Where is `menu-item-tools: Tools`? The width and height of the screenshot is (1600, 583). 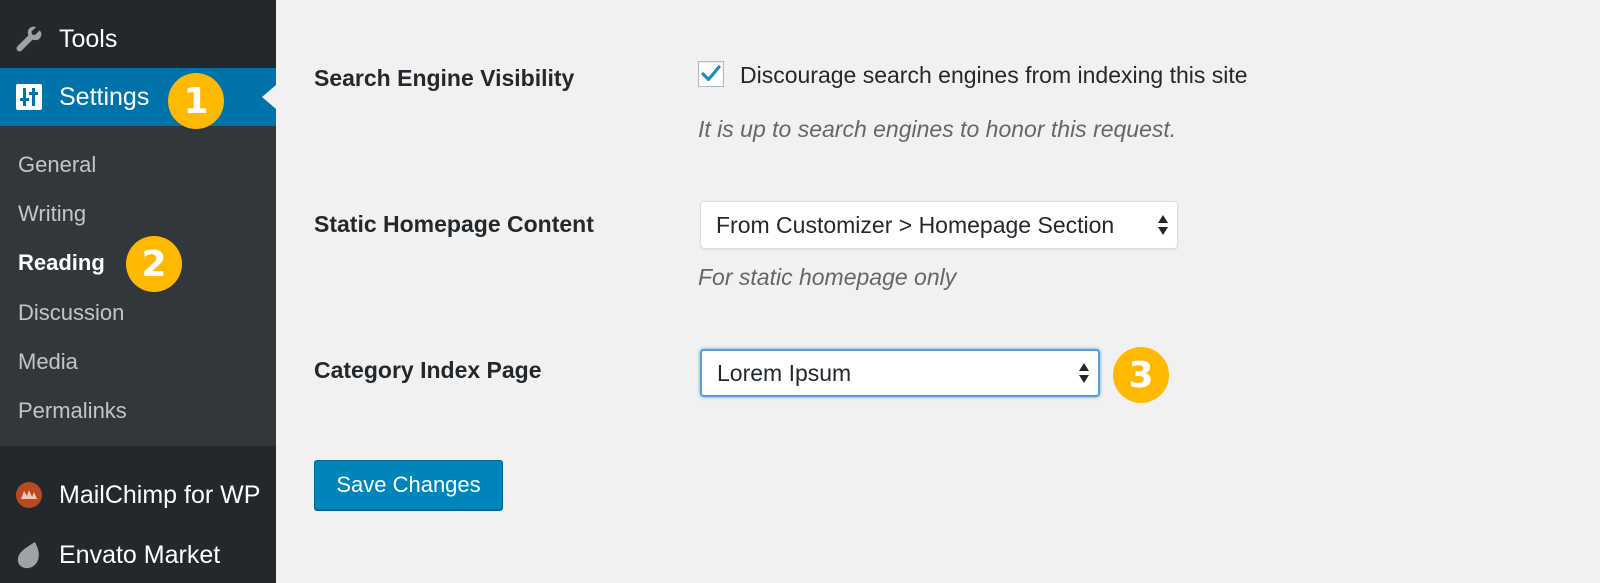 menu-item-tools: Tools is located at coordinates (138, 39).